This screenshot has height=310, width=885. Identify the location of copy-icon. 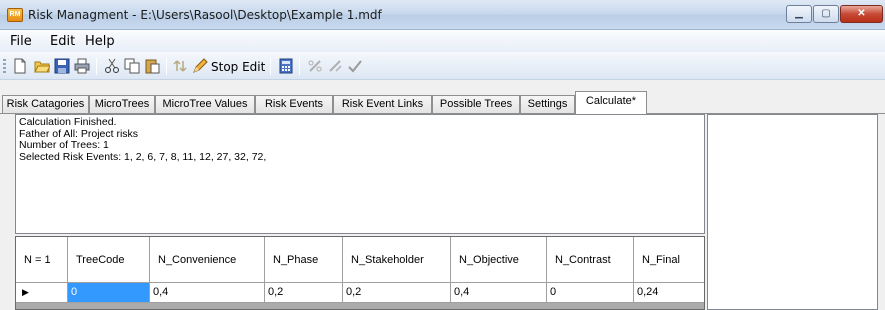
(132, 66).